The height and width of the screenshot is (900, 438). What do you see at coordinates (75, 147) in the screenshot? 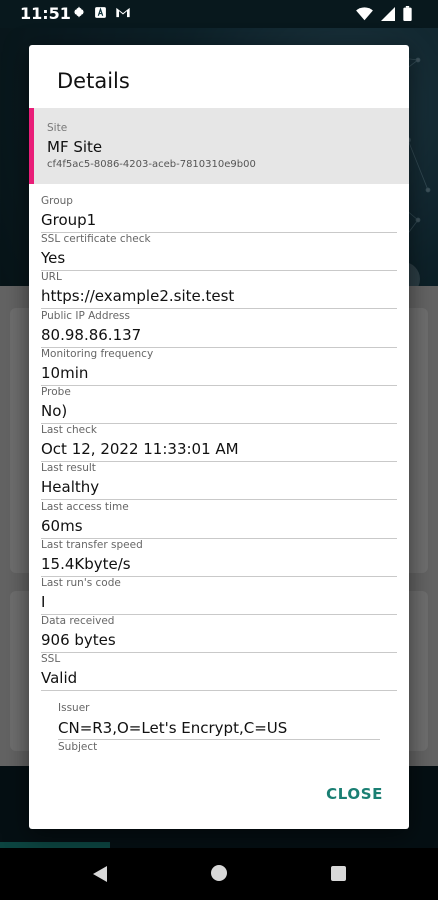
I see `site-name: MF Site` at bounding box center [75, 147].